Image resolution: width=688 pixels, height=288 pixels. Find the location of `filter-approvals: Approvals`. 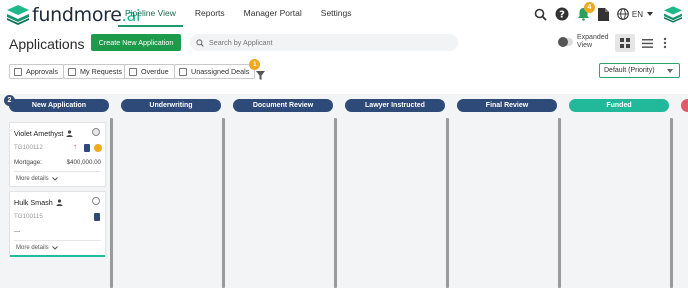

filter-approvals: Approvals is located at coordinates (36, 71).